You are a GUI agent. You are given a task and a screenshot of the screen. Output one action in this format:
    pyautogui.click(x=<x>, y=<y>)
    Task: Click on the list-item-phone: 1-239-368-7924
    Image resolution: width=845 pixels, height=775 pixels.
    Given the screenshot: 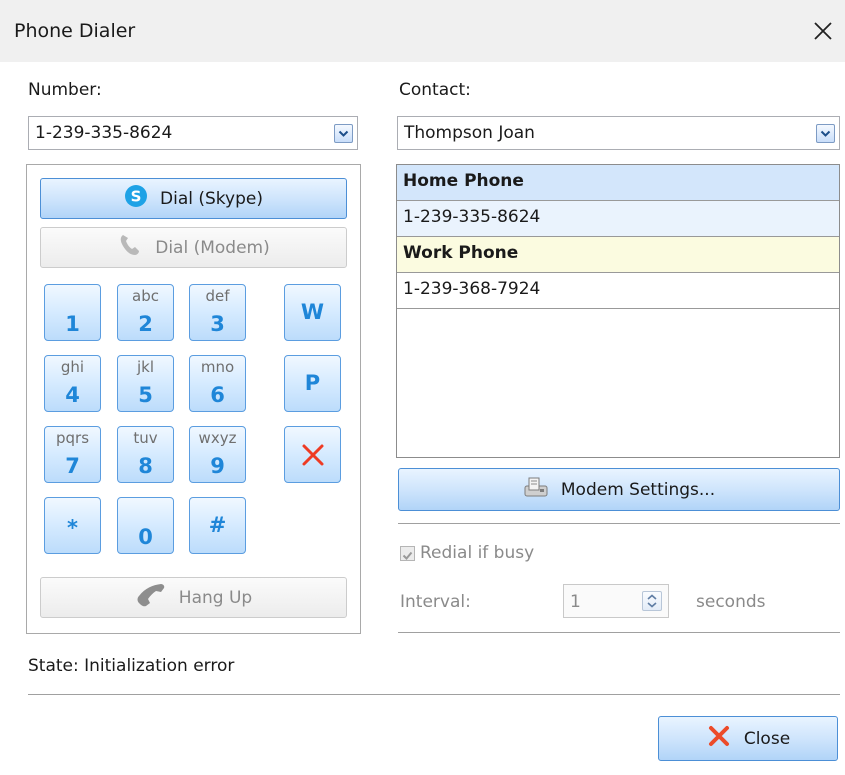 What is the action you would take?
    pyautogui.click(x=618, y=291)
    